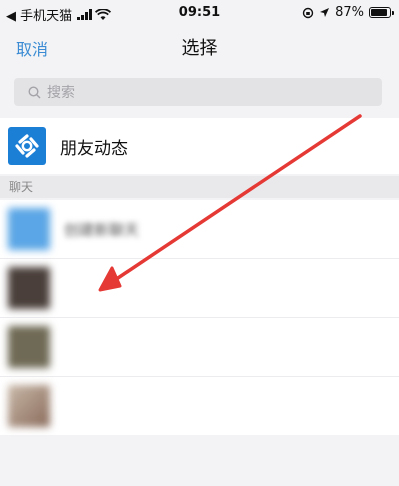  Describe the element at coordinates (199, 229) in the screenshot. I see `chat-row-create-new: 创建新聊天` at that location.